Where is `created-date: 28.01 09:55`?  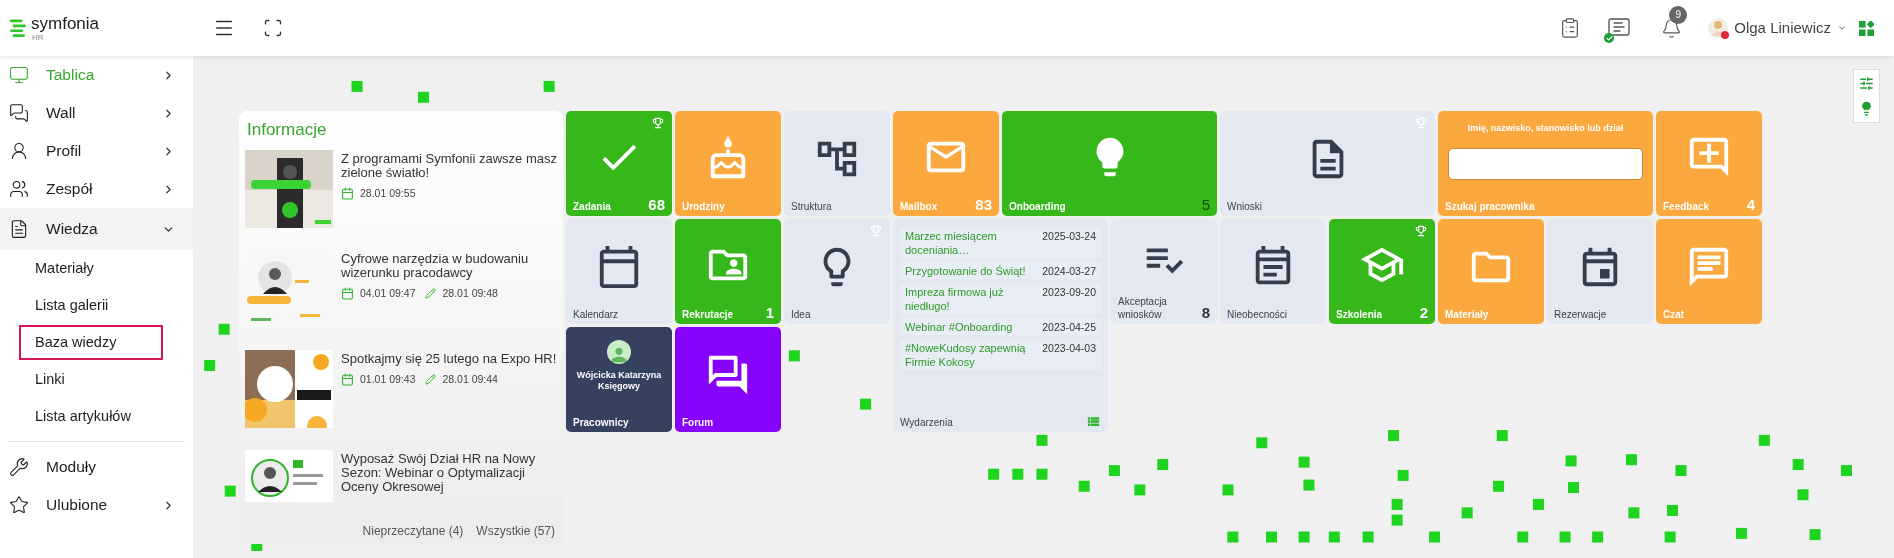
created-date: 28.01 09:55 is located at coordinates (388, 193).